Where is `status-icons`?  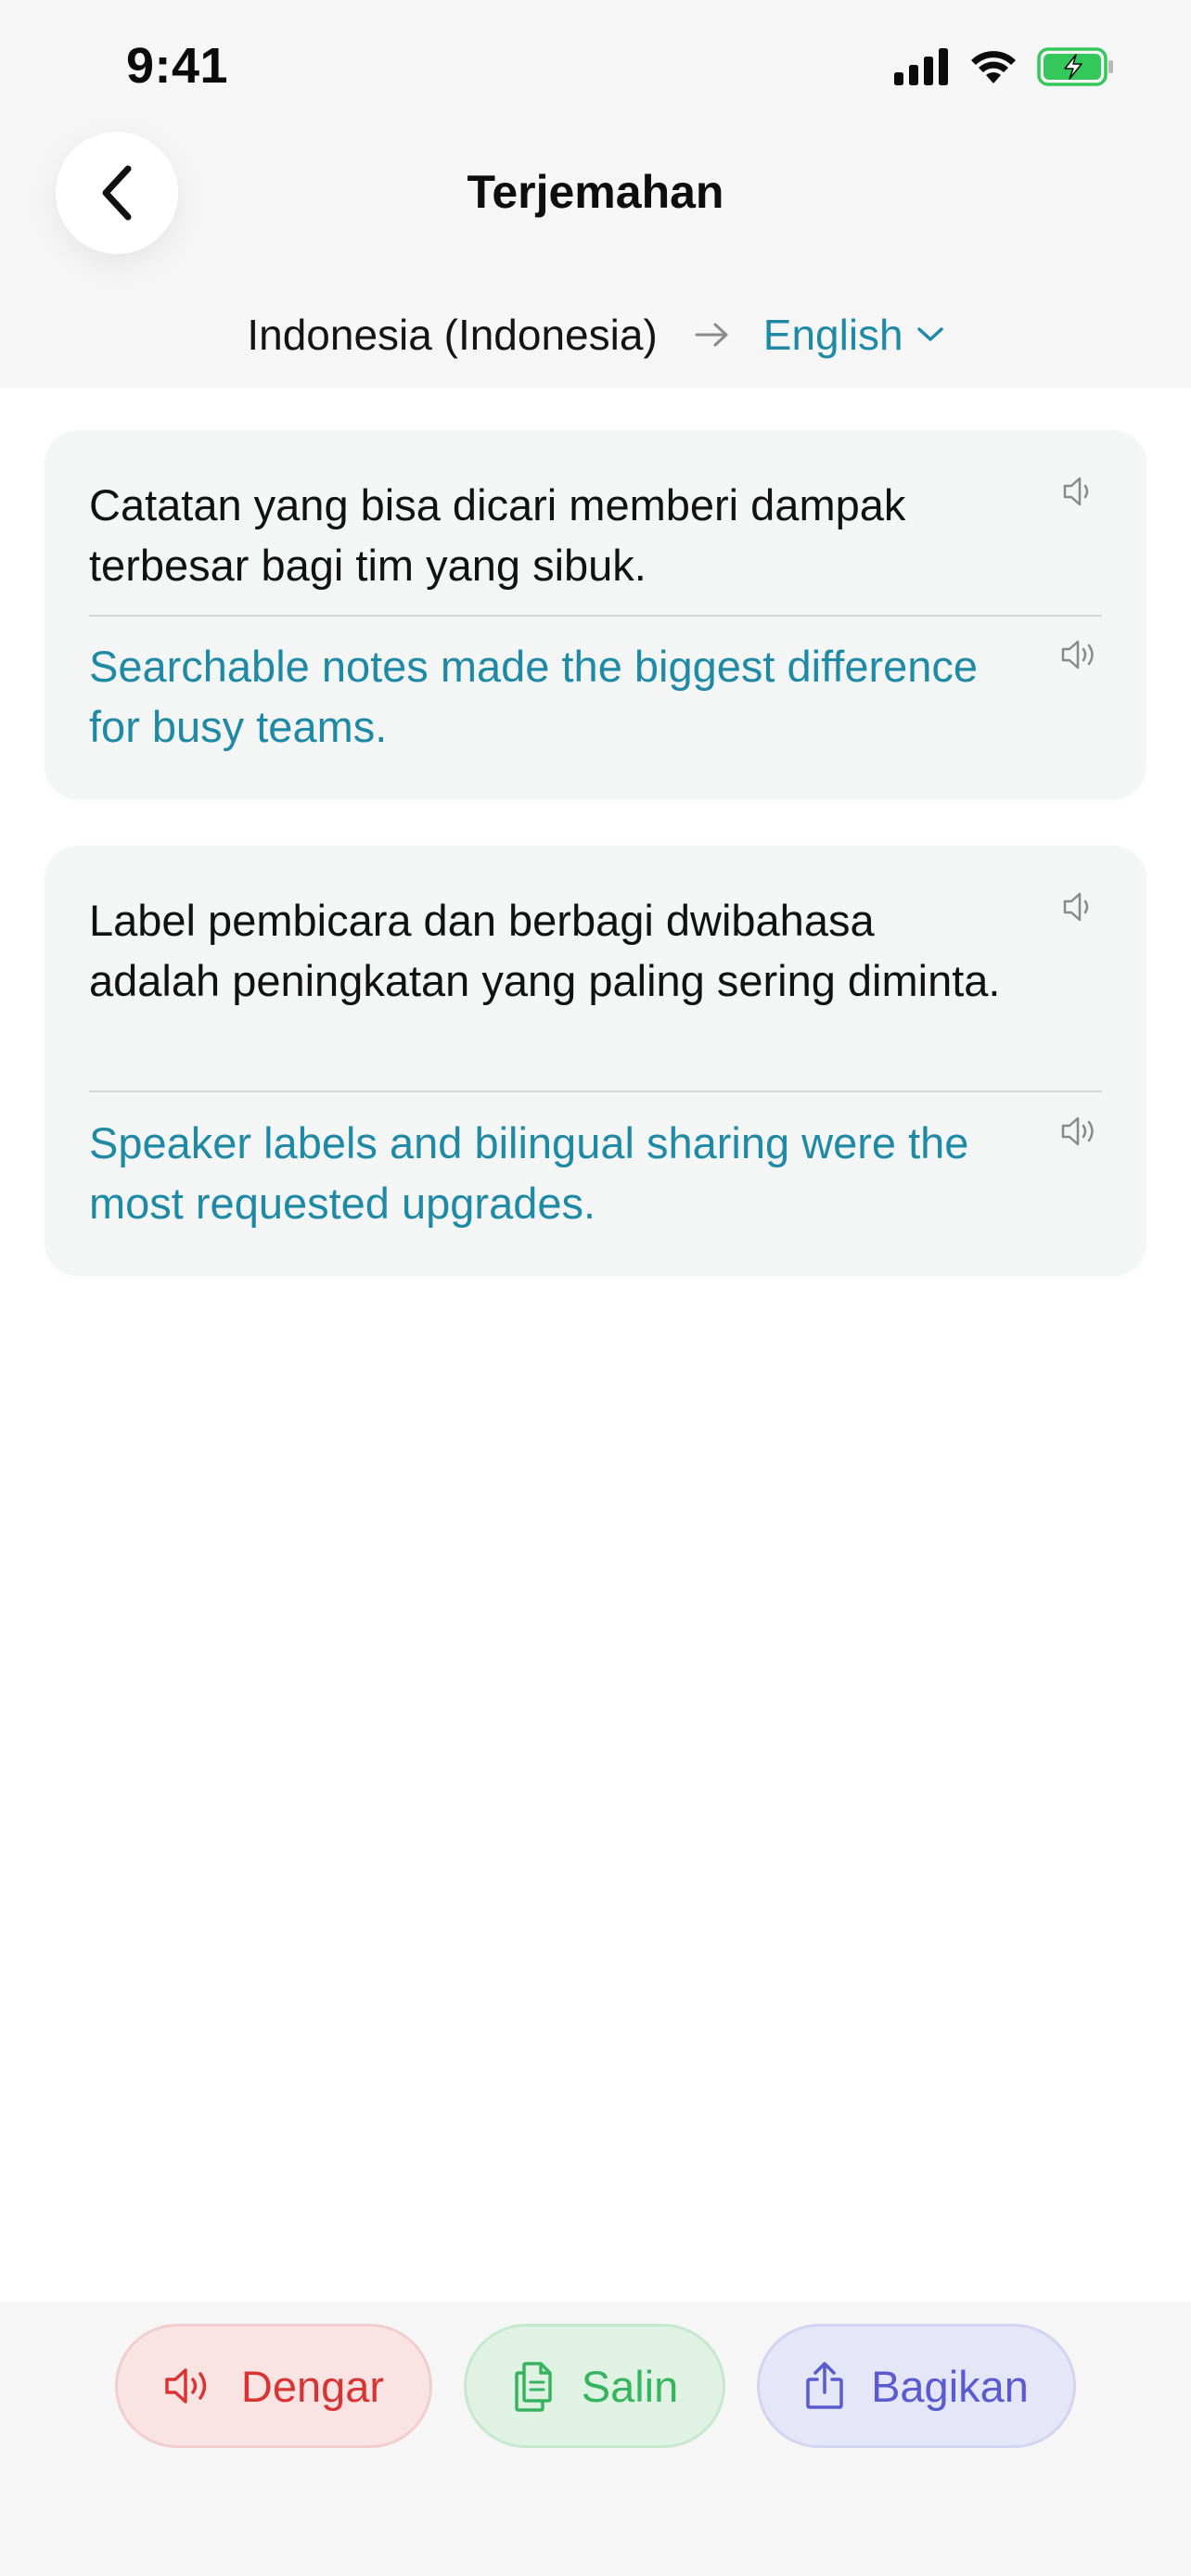 status-icons is located at coordinates (1004, 67).